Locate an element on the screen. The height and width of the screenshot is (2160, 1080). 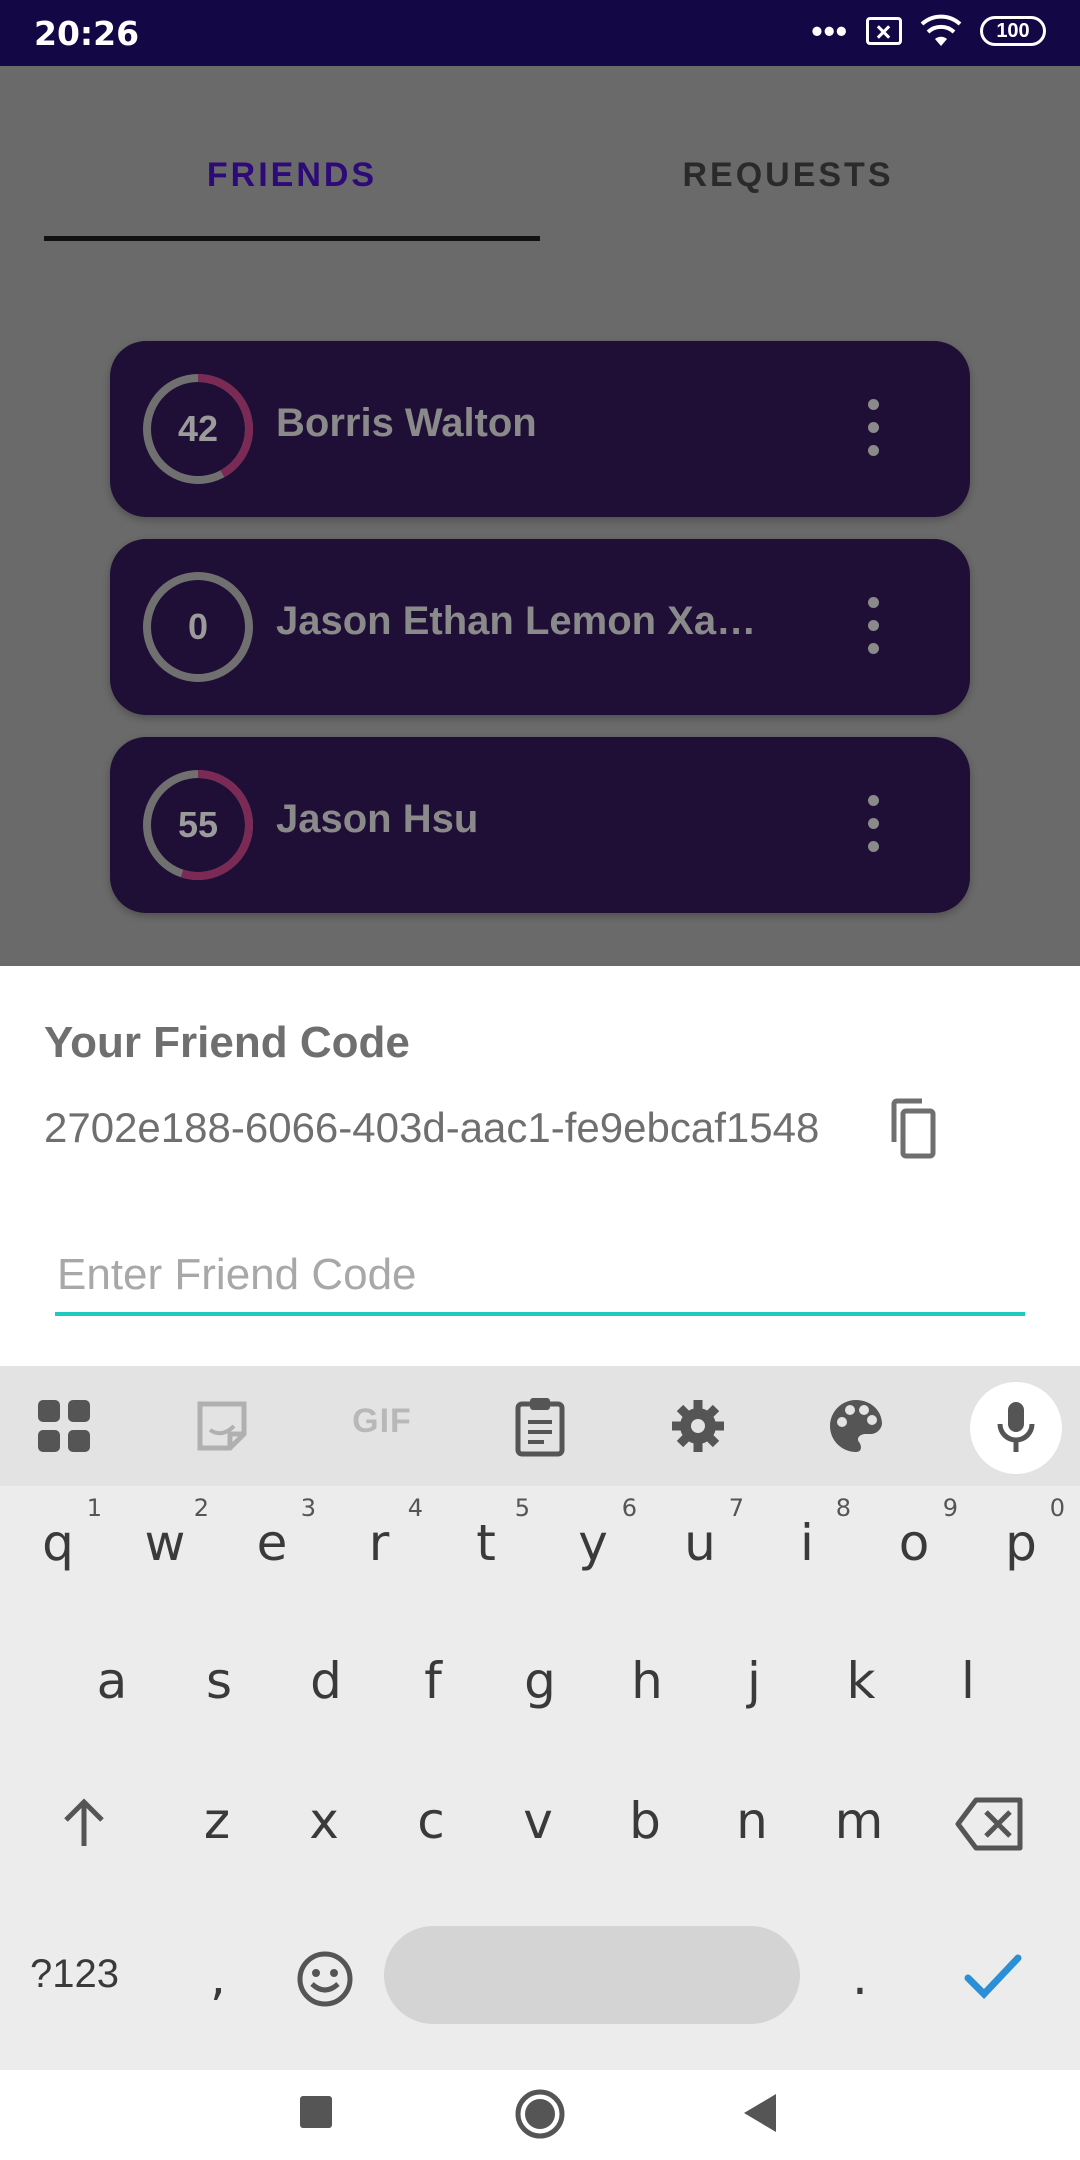
back-icon is located at coordinates (760, 2113).